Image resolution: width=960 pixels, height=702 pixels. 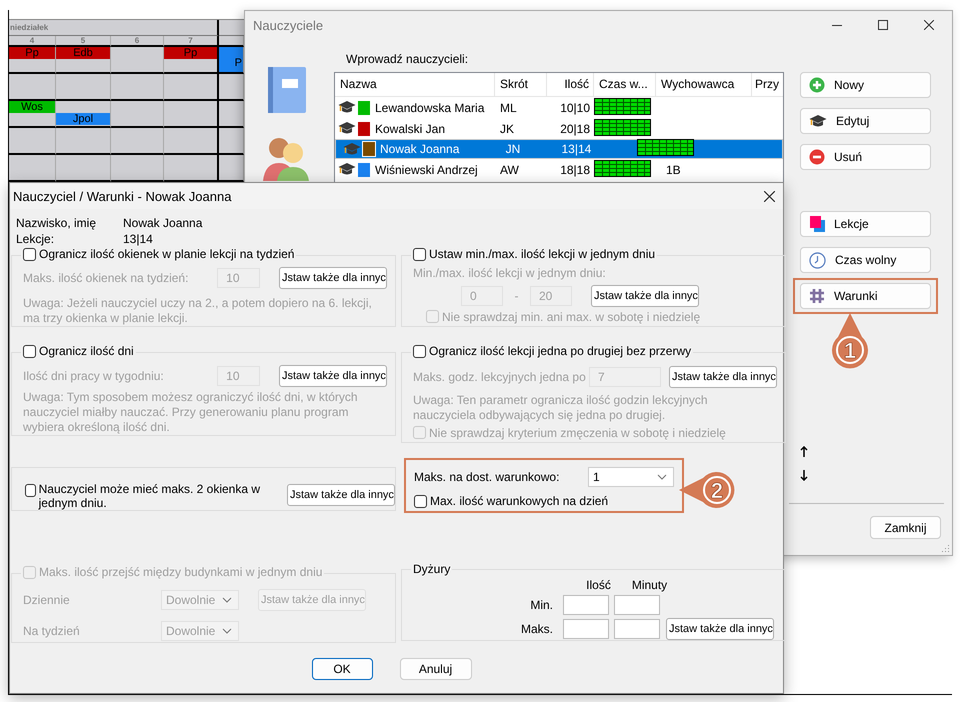 What do you see at coordinates (575, 169) in the screenshot?
I see `table-cell-text: 18|18` at bounding box center [575, 169].